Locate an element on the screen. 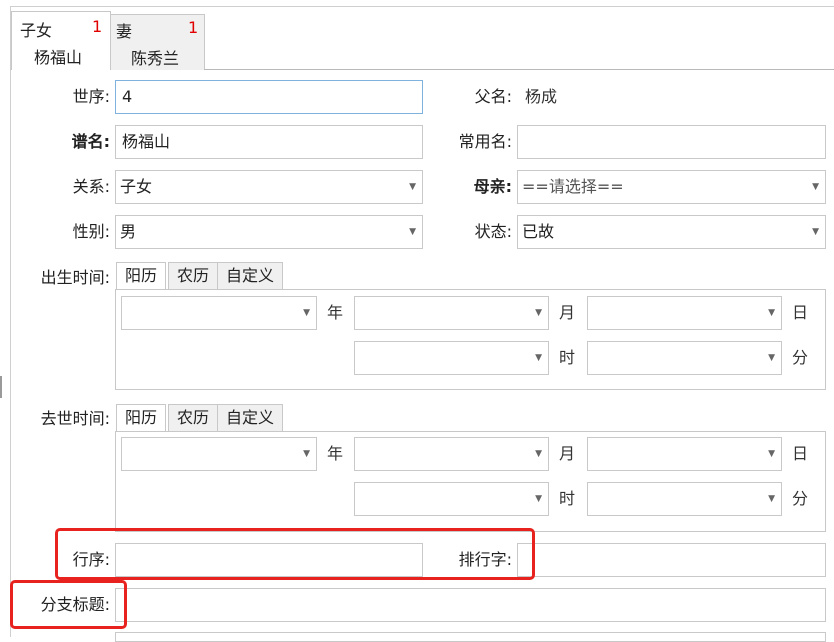 The width and height of the screenshot is (834, 642). birth-calendar-tabs: 阳历 农历 自定义 is located at coordinates (216, 276).